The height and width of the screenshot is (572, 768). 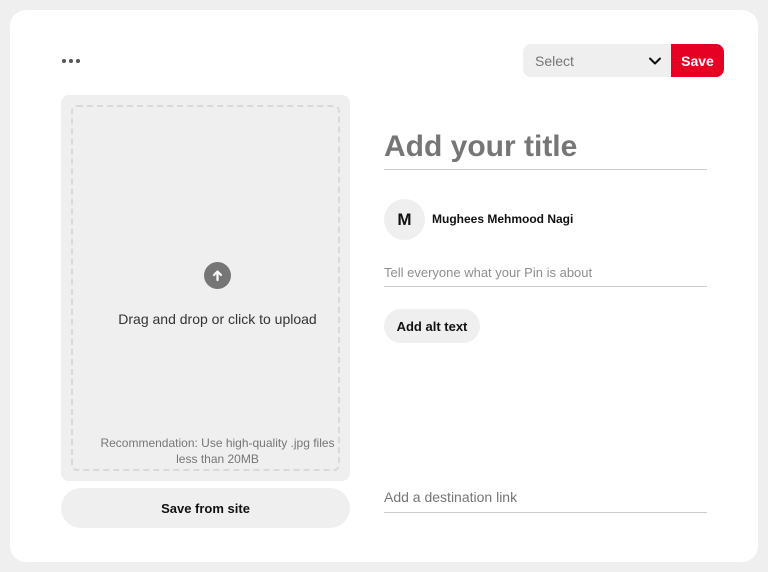 What do you see at coordinates (597, 60) in the screenshot?
I see `board-select-dropdown: Select` at bounding box center [597, 60].